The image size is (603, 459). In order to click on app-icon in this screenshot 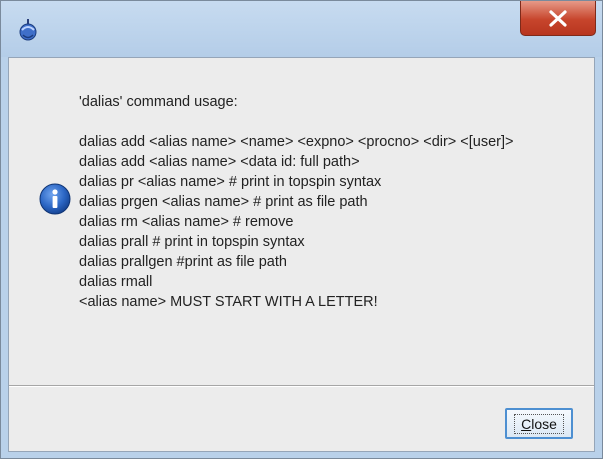, I will do `click(28, 30)`.